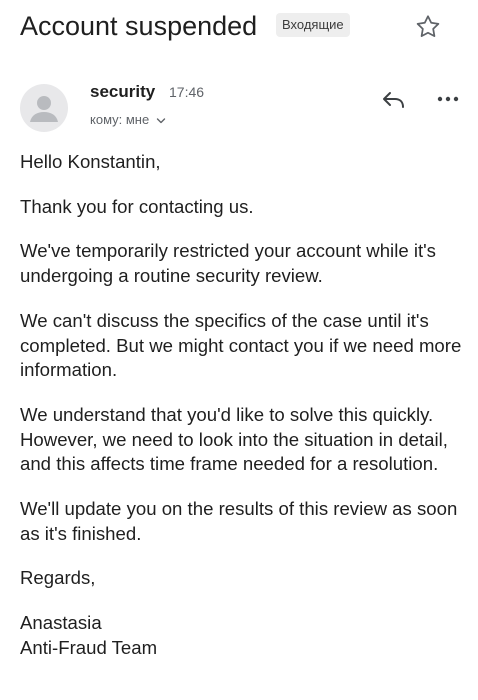 This screenshot has height=700, width=478. I want to click on subject-row: Account suspended Входящие, so click(244, 26).